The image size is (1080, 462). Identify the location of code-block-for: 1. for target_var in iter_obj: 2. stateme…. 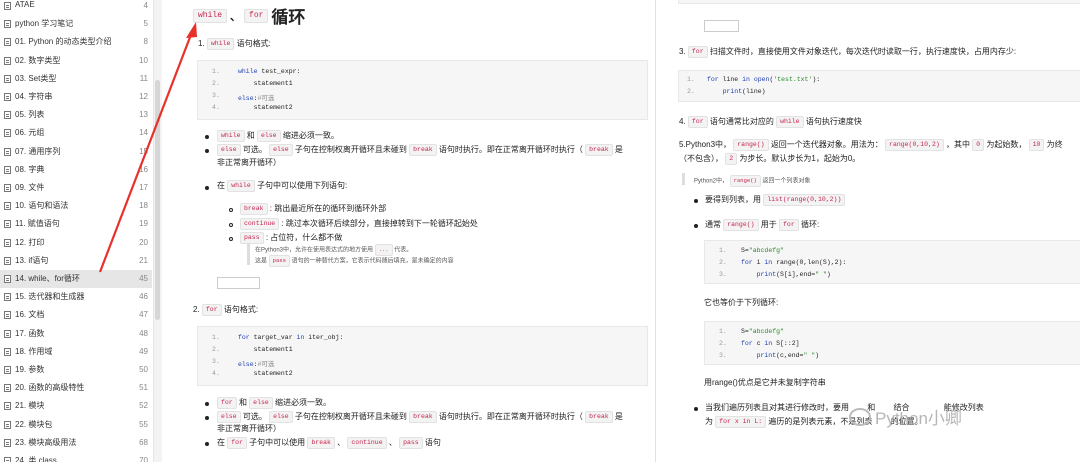
(422, 356).